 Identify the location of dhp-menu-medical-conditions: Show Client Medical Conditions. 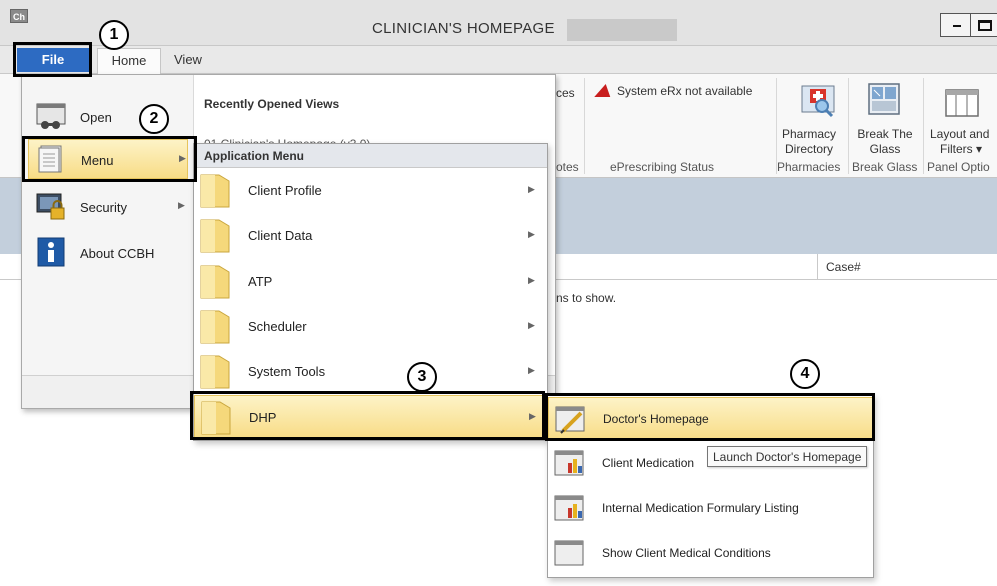
(710, 554).